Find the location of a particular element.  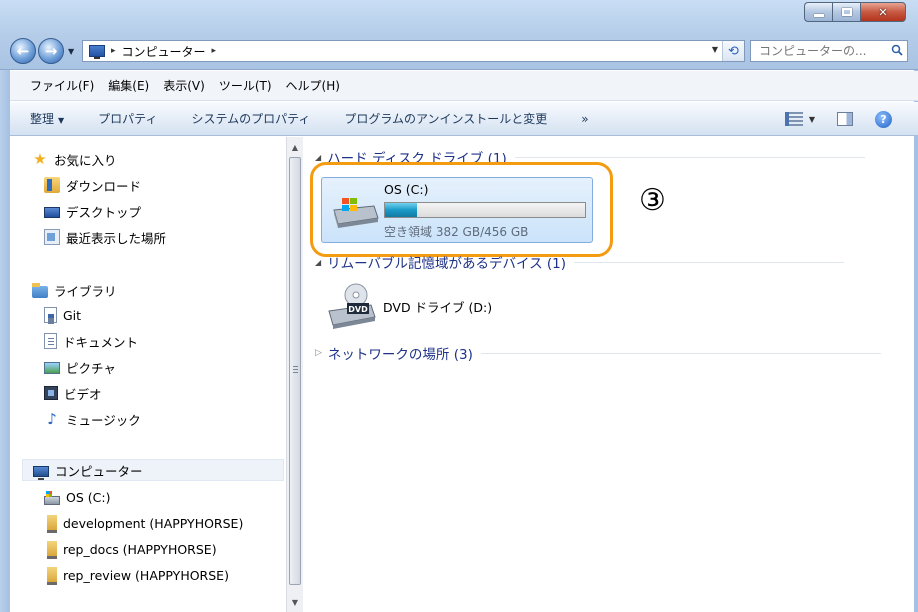

view-controls: ▼ ? is located at coordinates (851, 119).